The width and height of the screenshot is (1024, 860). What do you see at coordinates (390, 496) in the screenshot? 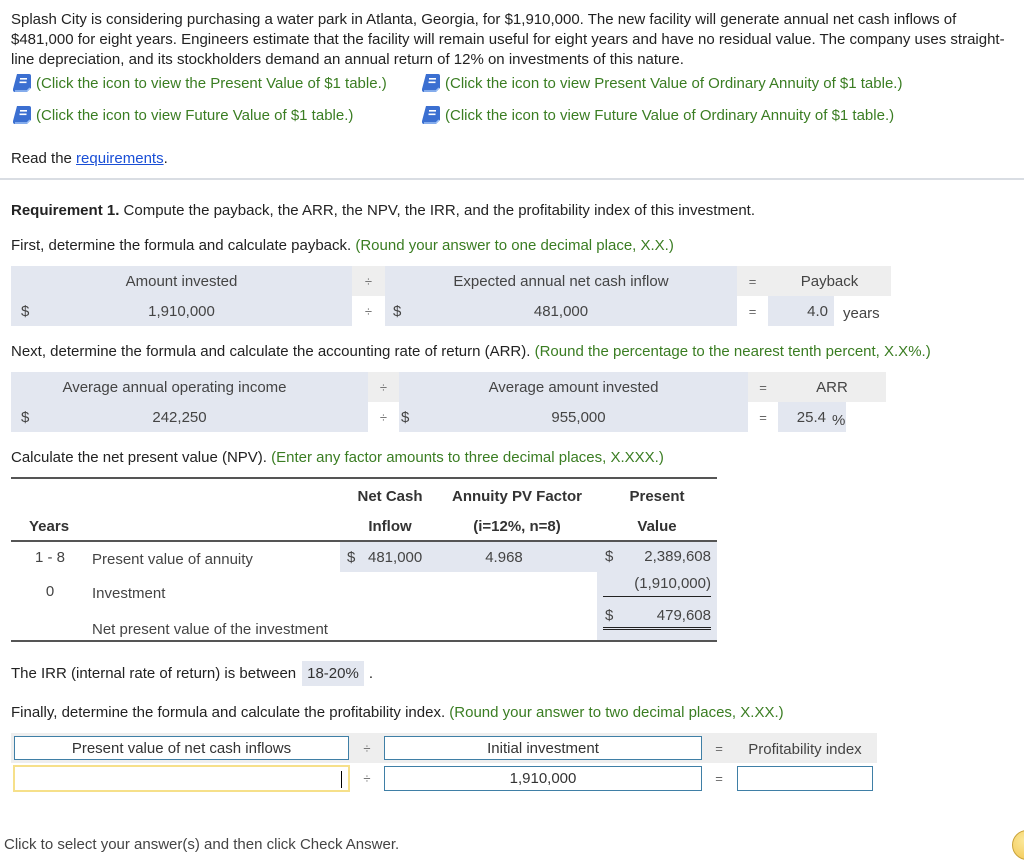
I see `net-cash-header-1: Net Cash` at bounding box center [390, 496].